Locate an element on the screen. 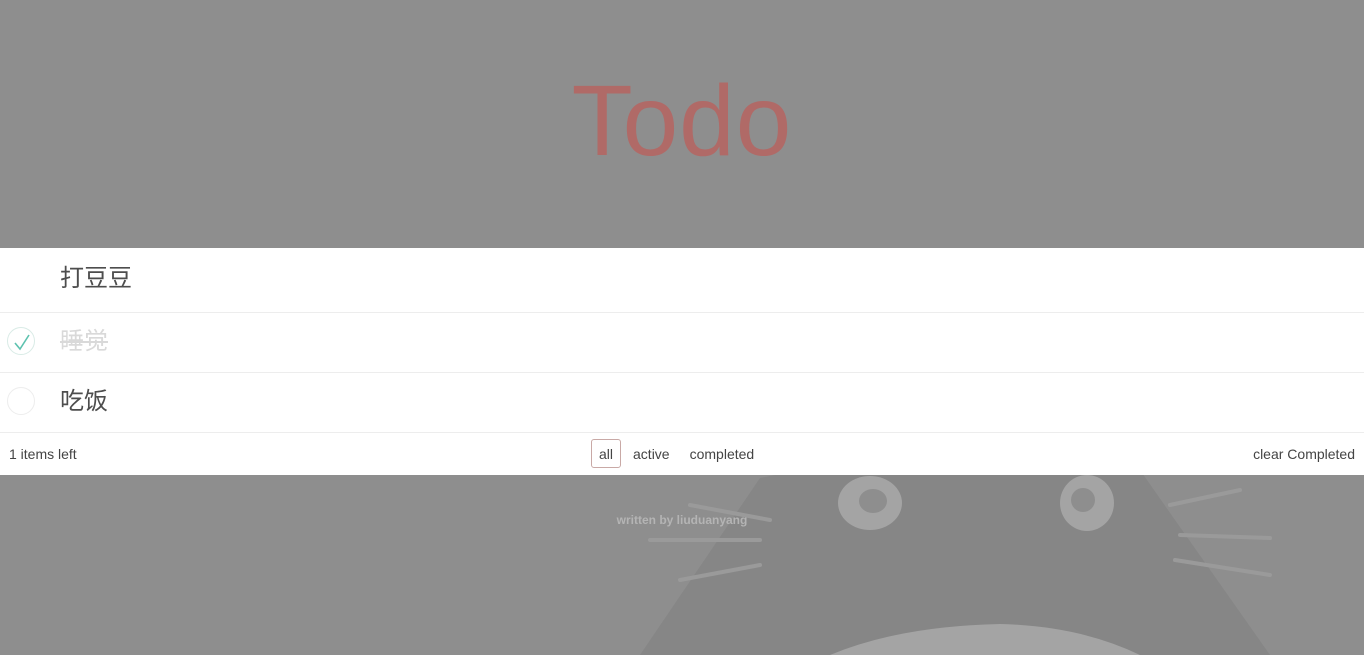  check-icon is located at coordinates (22, 342).